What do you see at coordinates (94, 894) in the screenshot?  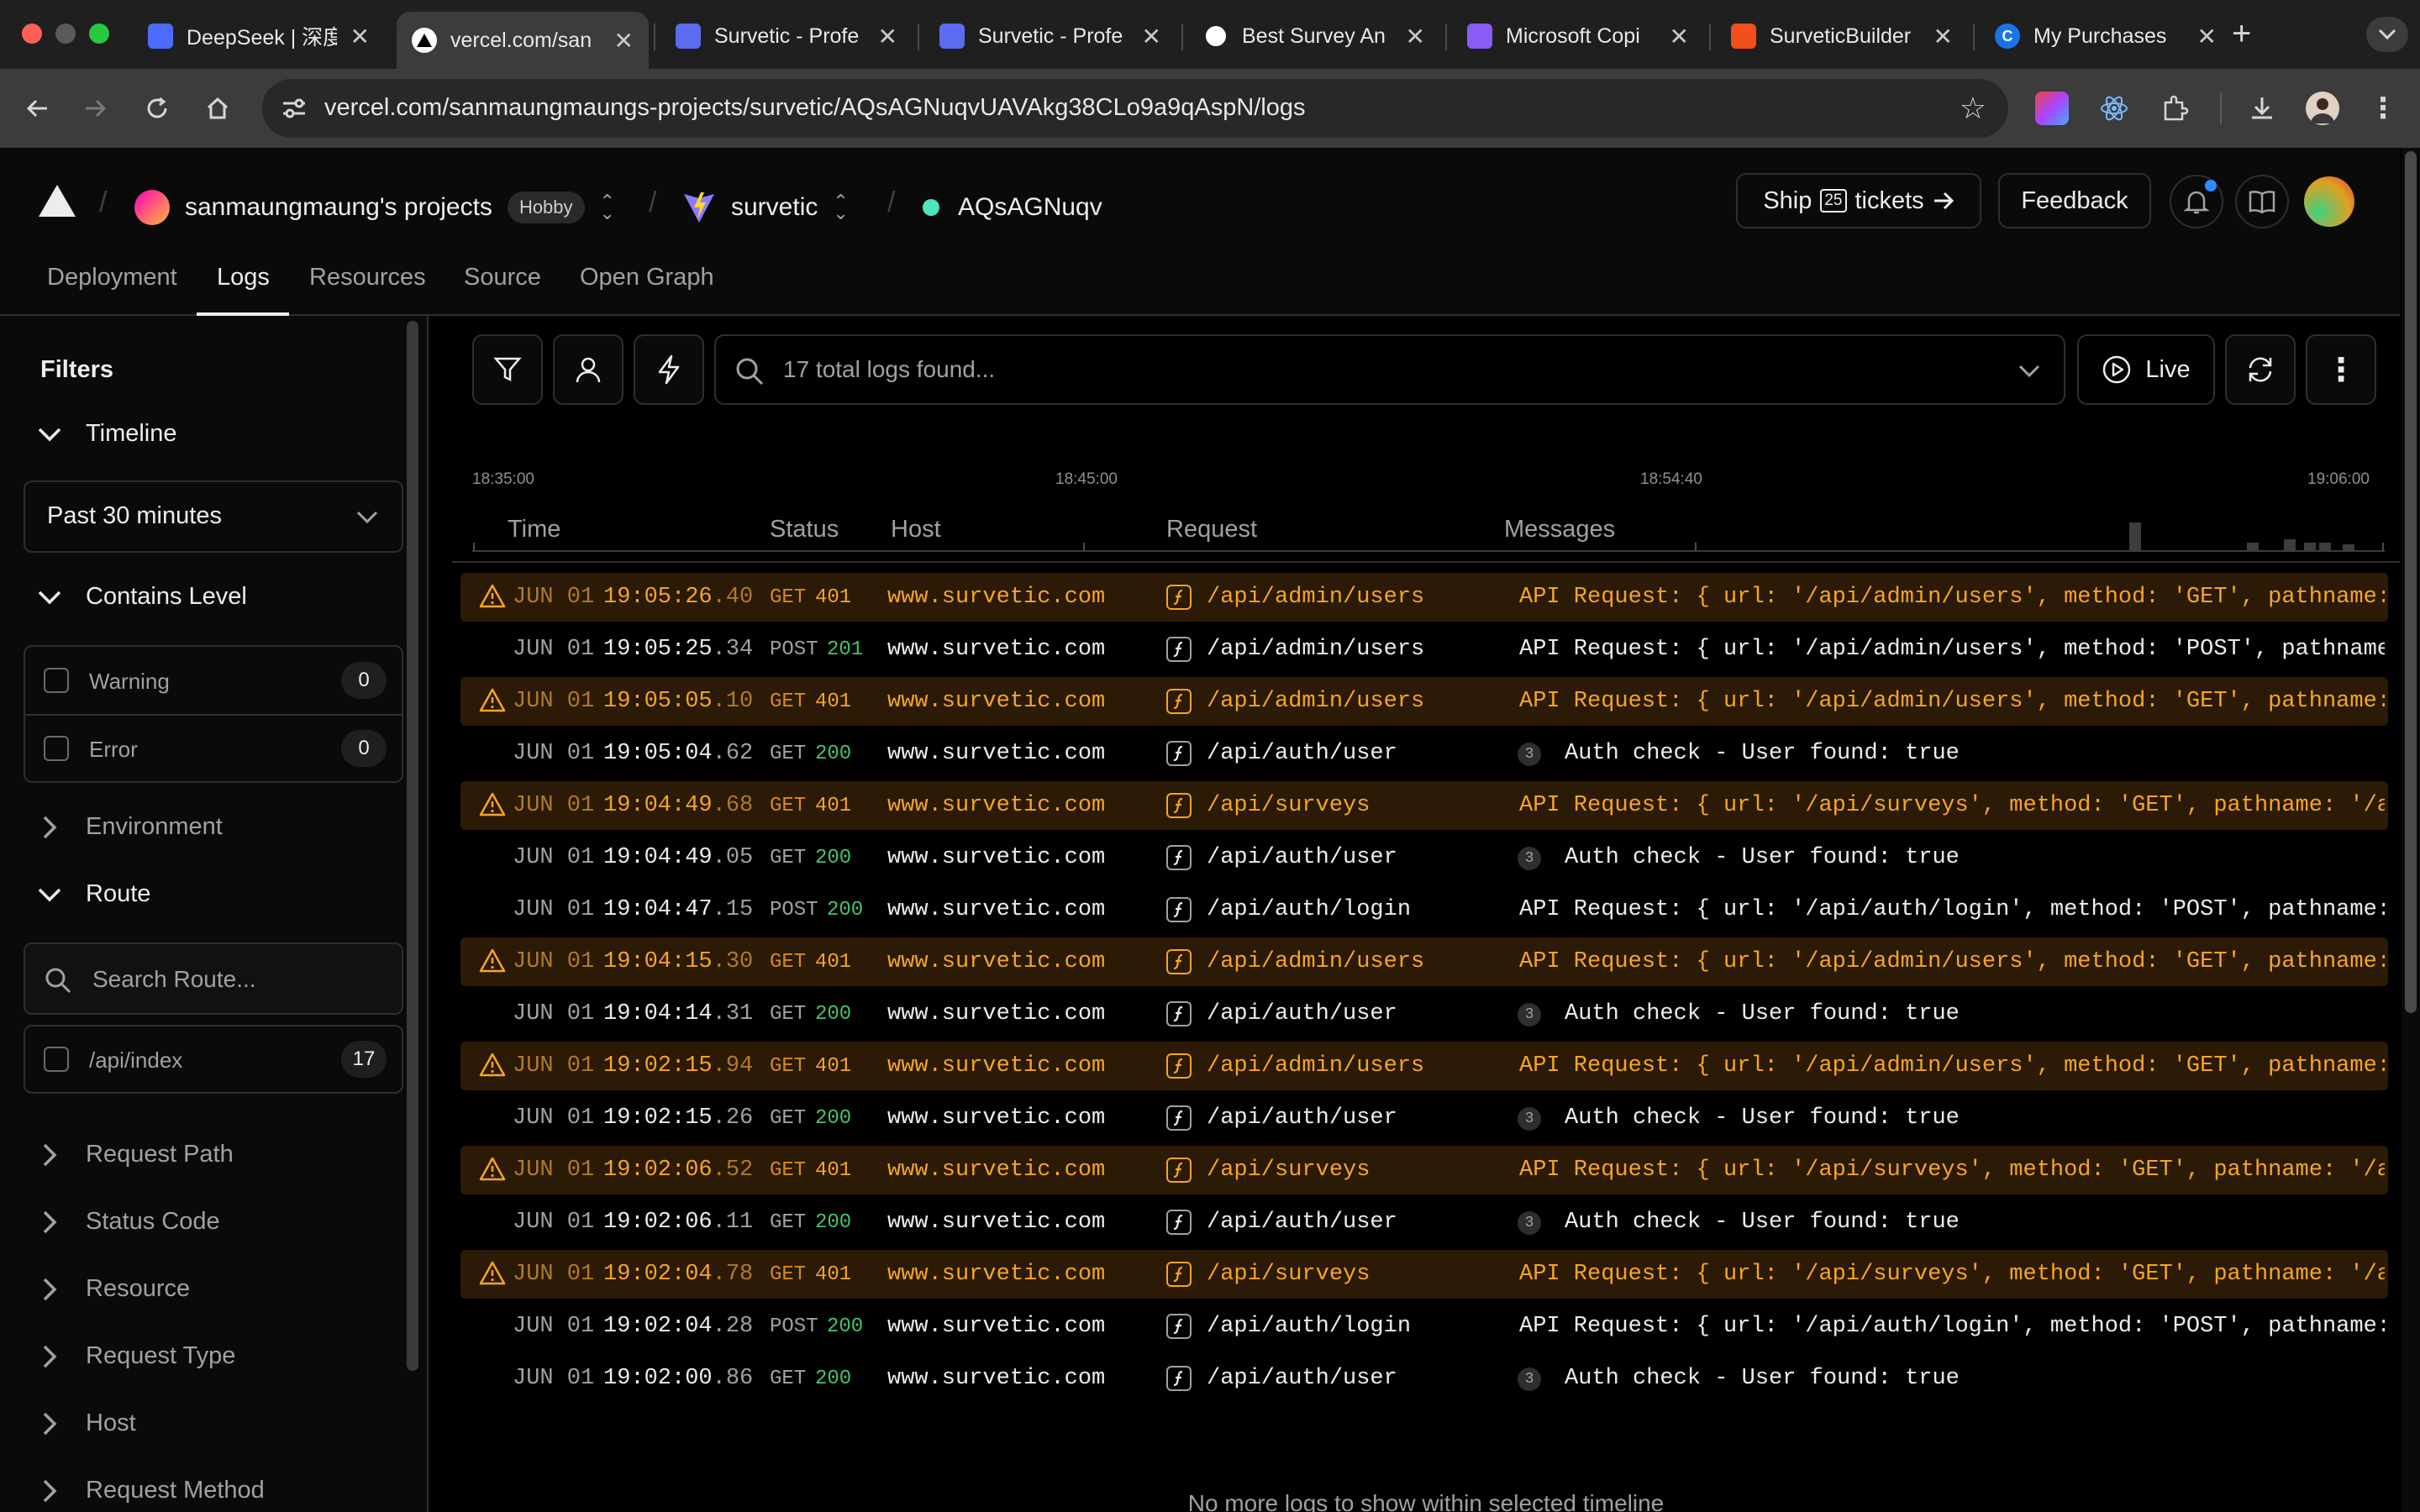 I see `route-section-toggle: Route` at bounding box center [94, 894].